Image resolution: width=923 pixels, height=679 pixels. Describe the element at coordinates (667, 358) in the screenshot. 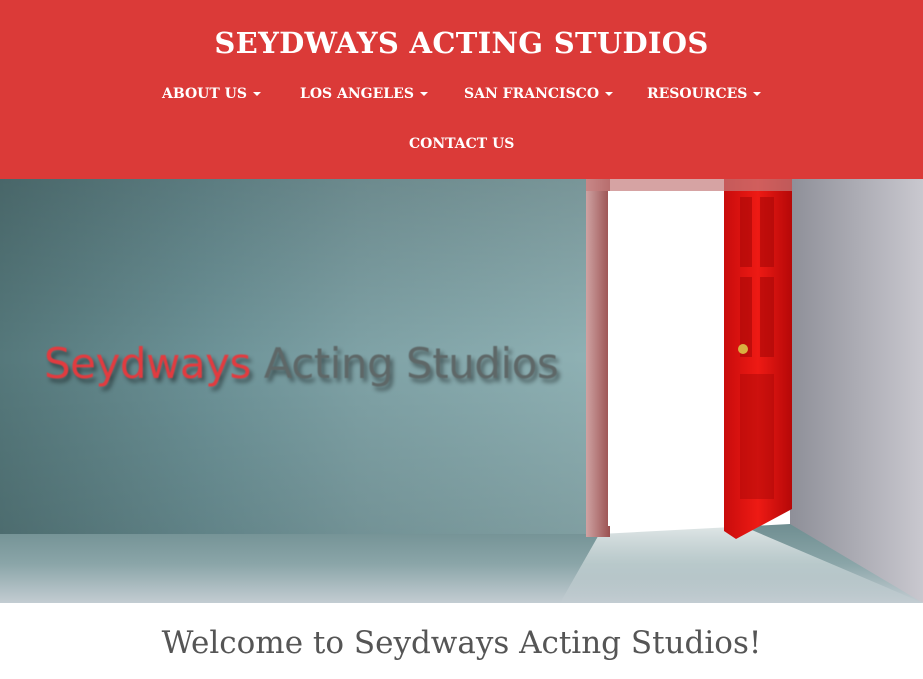

I see `doorway` at that location.